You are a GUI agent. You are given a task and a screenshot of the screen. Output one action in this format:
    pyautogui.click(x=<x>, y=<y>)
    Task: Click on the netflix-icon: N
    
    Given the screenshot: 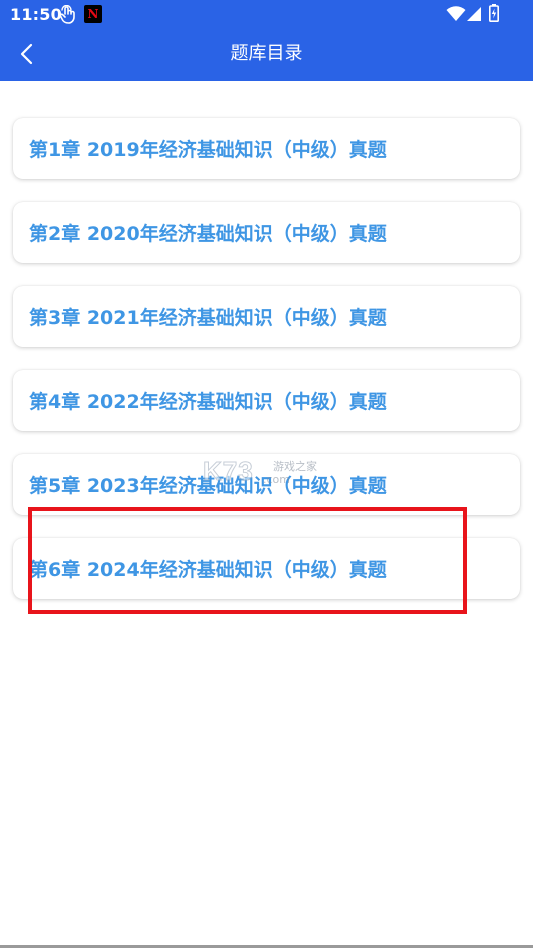 What is the action you would take?
    pyautogui.click(x=93, y=14)
    